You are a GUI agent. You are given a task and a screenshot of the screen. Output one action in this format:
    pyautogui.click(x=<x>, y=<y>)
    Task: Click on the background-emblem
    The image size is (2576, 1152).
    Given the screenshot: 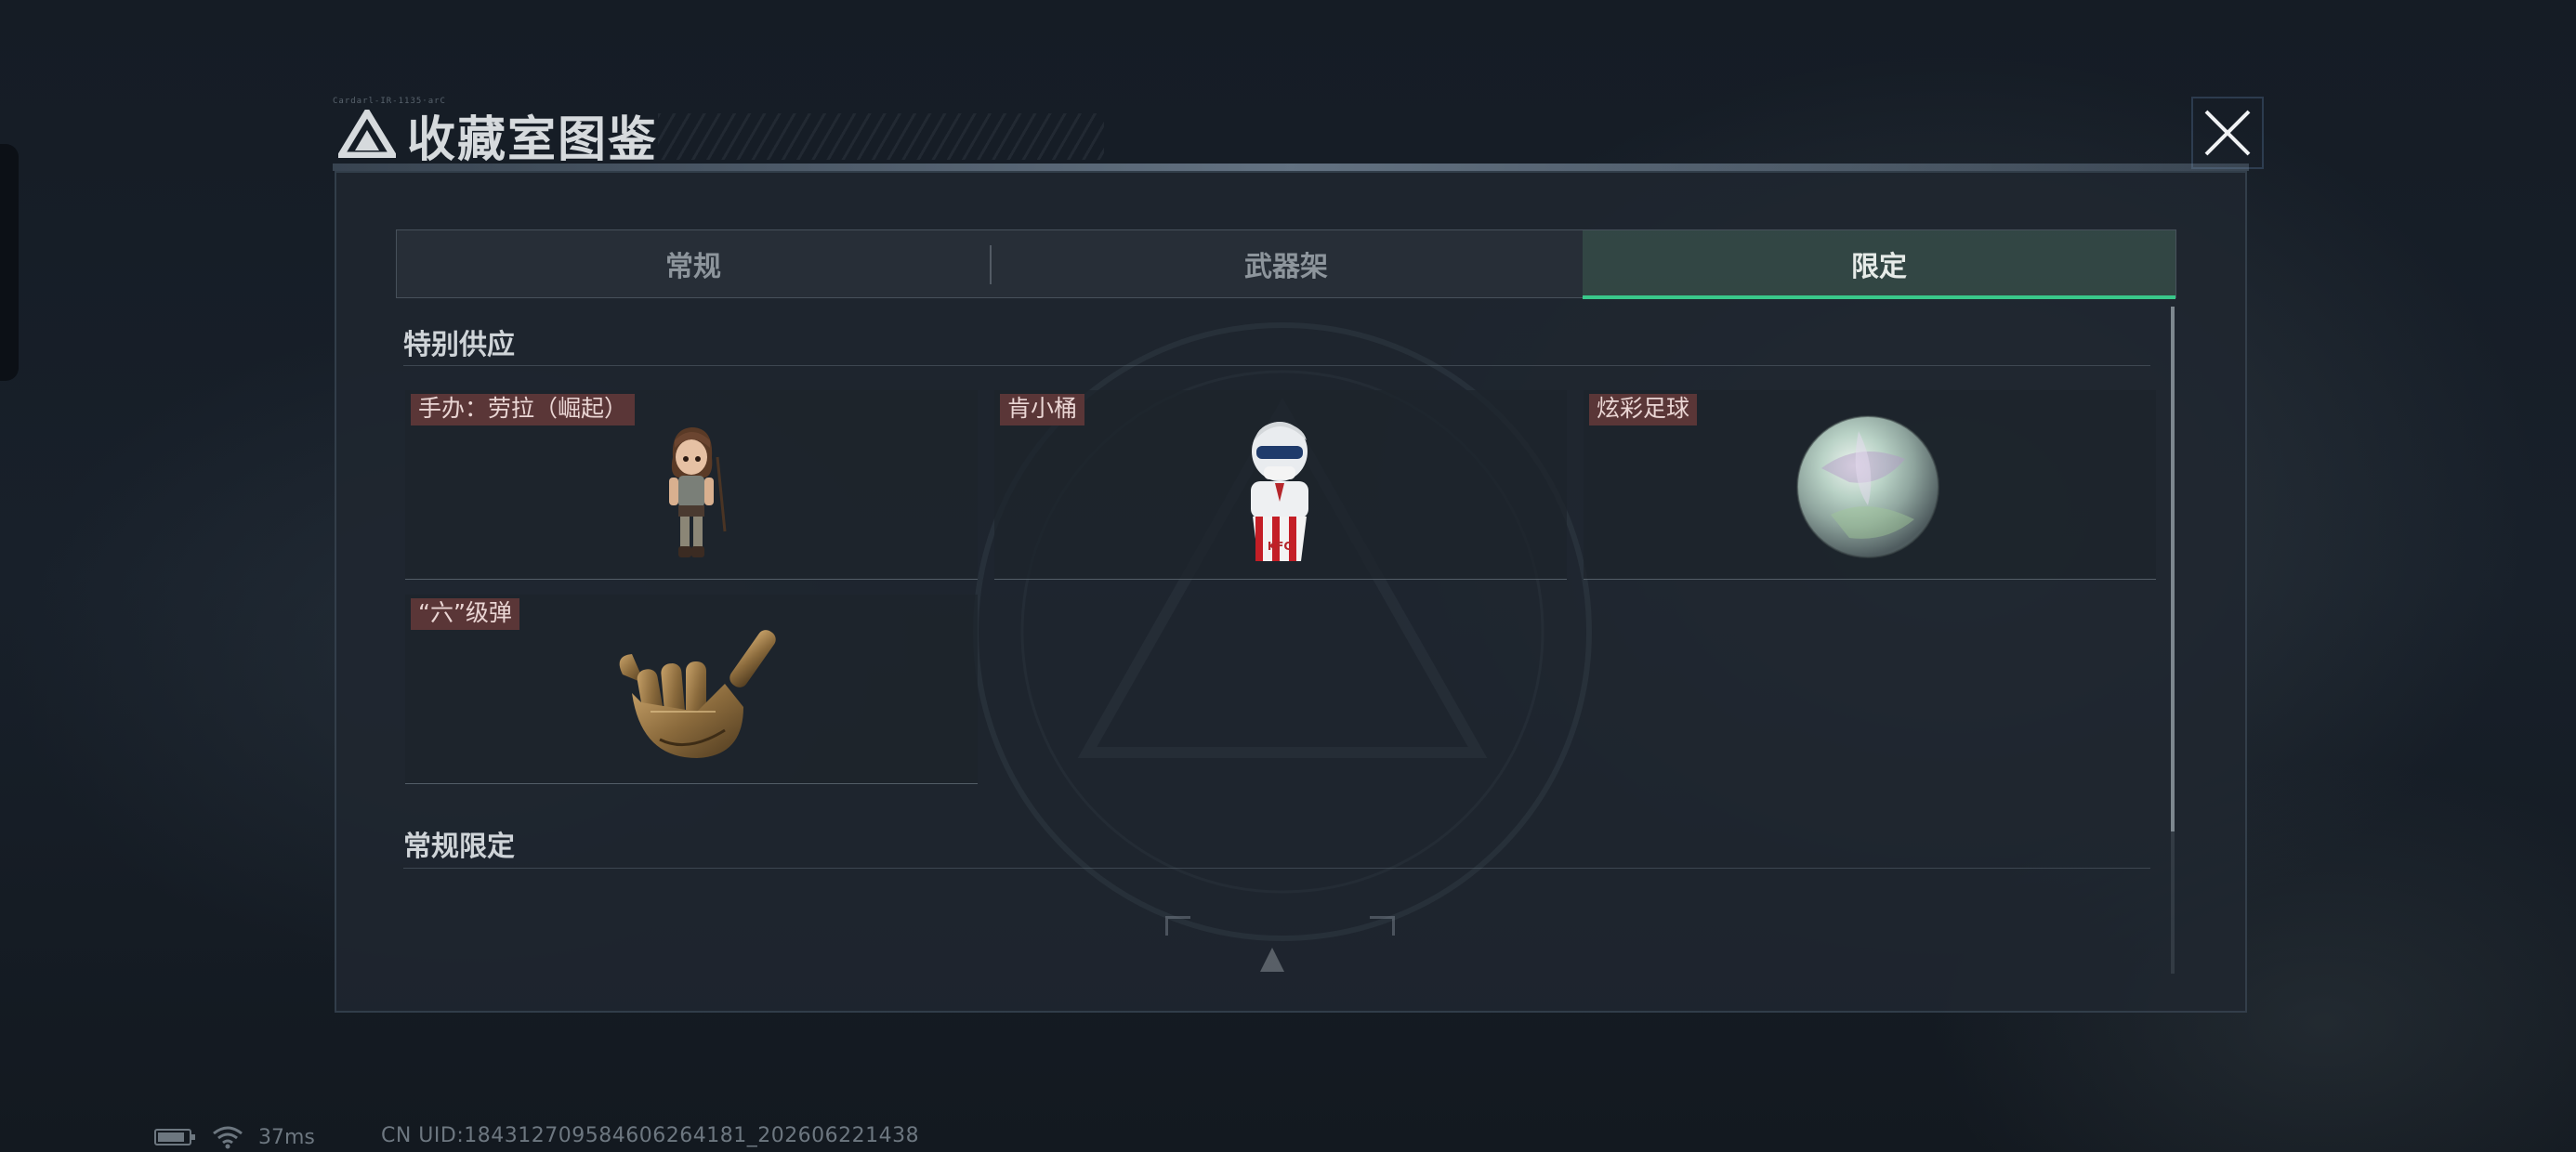 What is the action you would take?
    pyautogui.click(x=1282, y=631)
    